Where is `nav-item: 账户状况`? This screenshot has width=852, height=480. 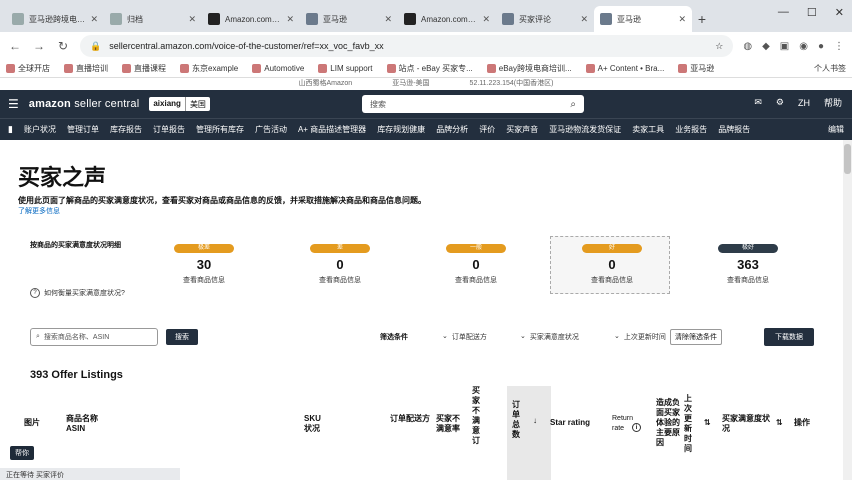 nav-item: 账户状况 is located at coordinates (40, 129).